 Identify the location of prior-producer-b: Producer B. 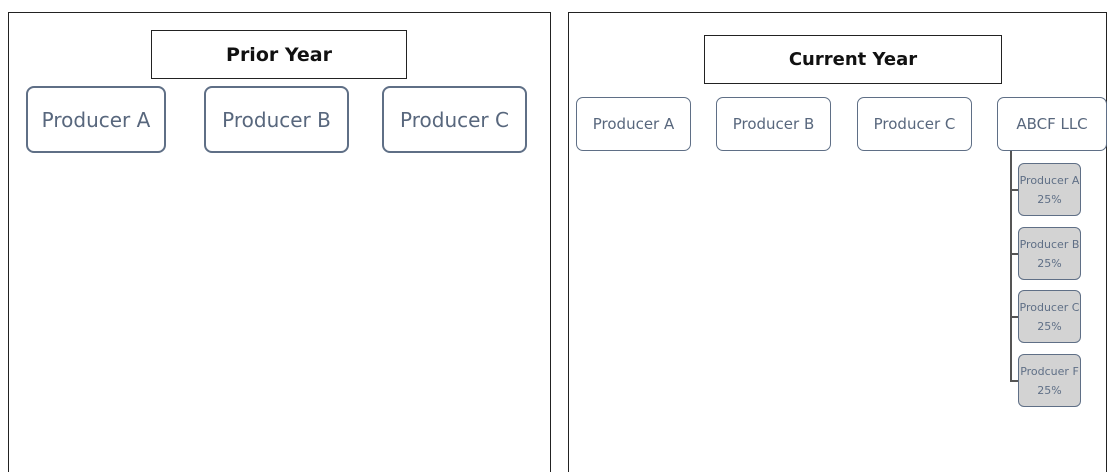
(276, 119).